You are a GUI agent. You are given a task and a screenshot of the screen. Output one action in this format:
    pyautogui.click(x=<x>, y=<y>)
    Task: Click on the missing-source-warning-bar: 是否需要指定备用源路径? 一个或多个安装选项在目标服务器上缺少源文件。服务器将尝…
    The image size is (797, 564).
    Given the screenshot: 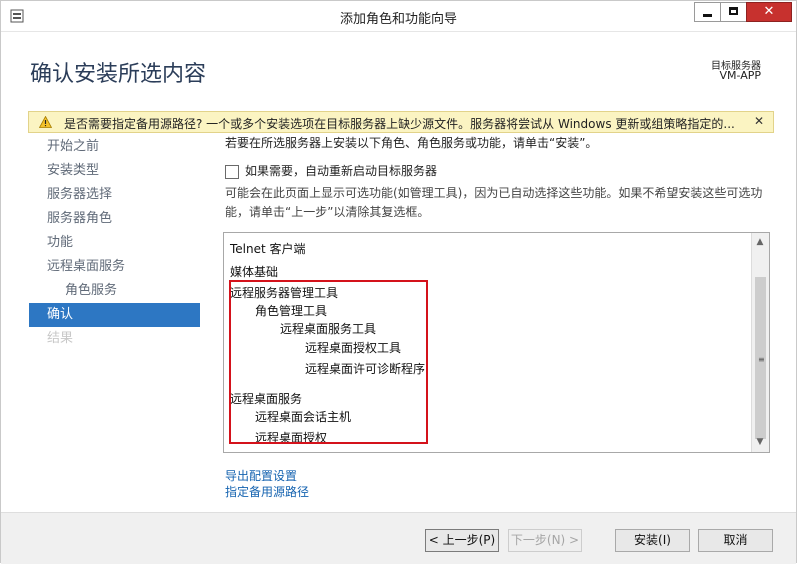 What is the action you would take?
    pyautogui.click(x=401, y=122)
    